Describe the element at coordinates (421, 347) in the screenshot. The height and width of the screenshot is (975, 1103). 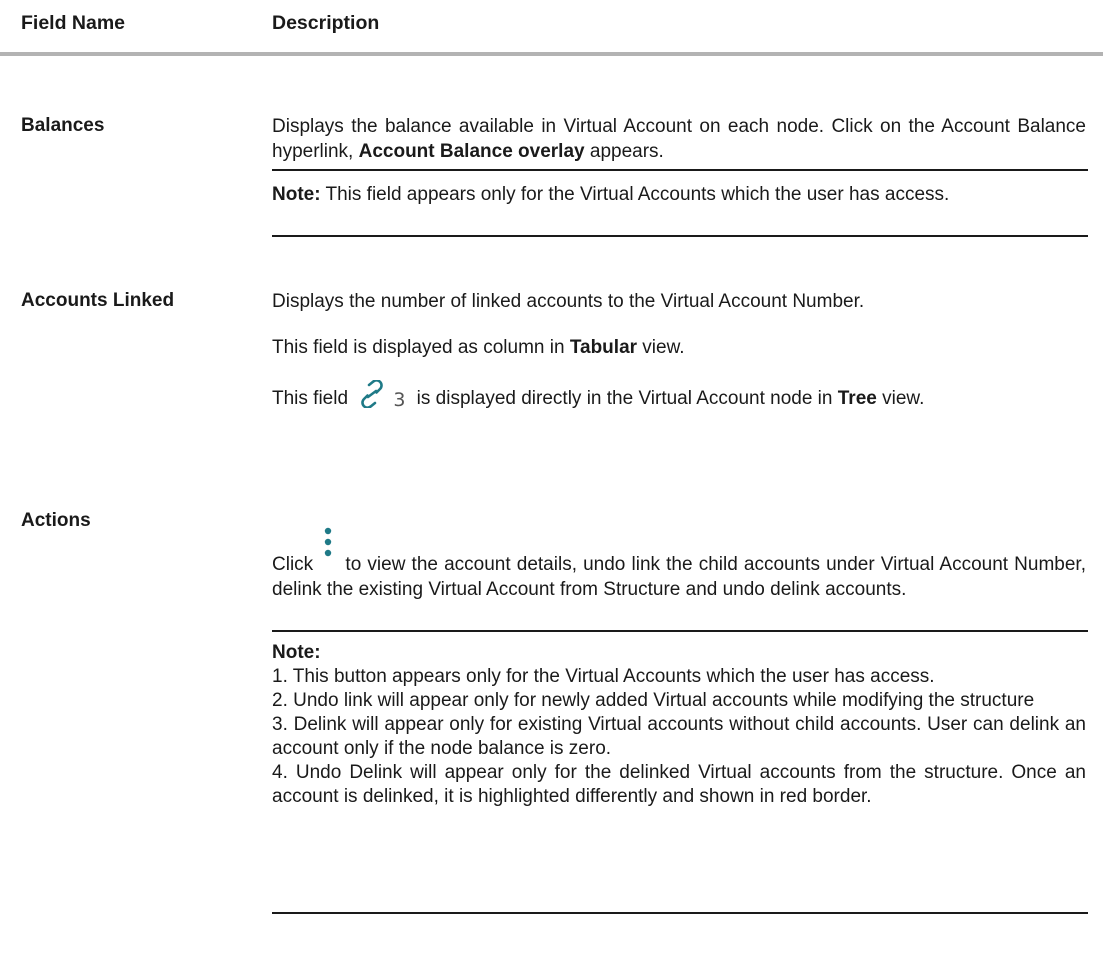
I see `accounts-linked-p2-text: This field is displayed as column in` at that location.